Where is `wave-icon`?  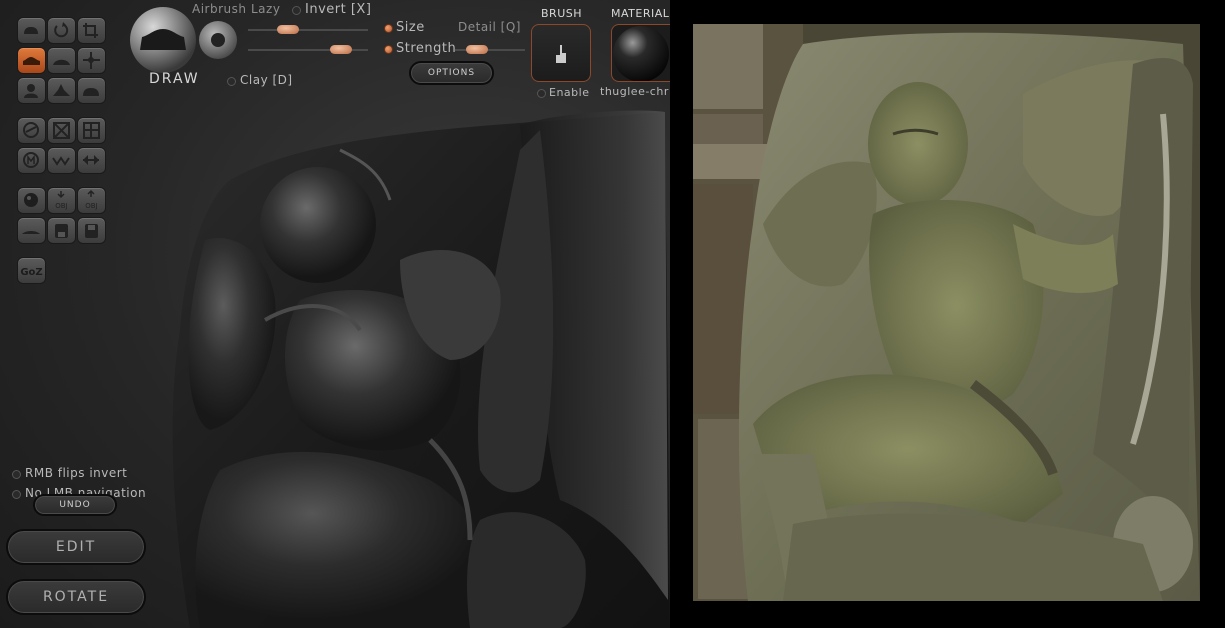 wave-icon is located at coordinates (61, 161).